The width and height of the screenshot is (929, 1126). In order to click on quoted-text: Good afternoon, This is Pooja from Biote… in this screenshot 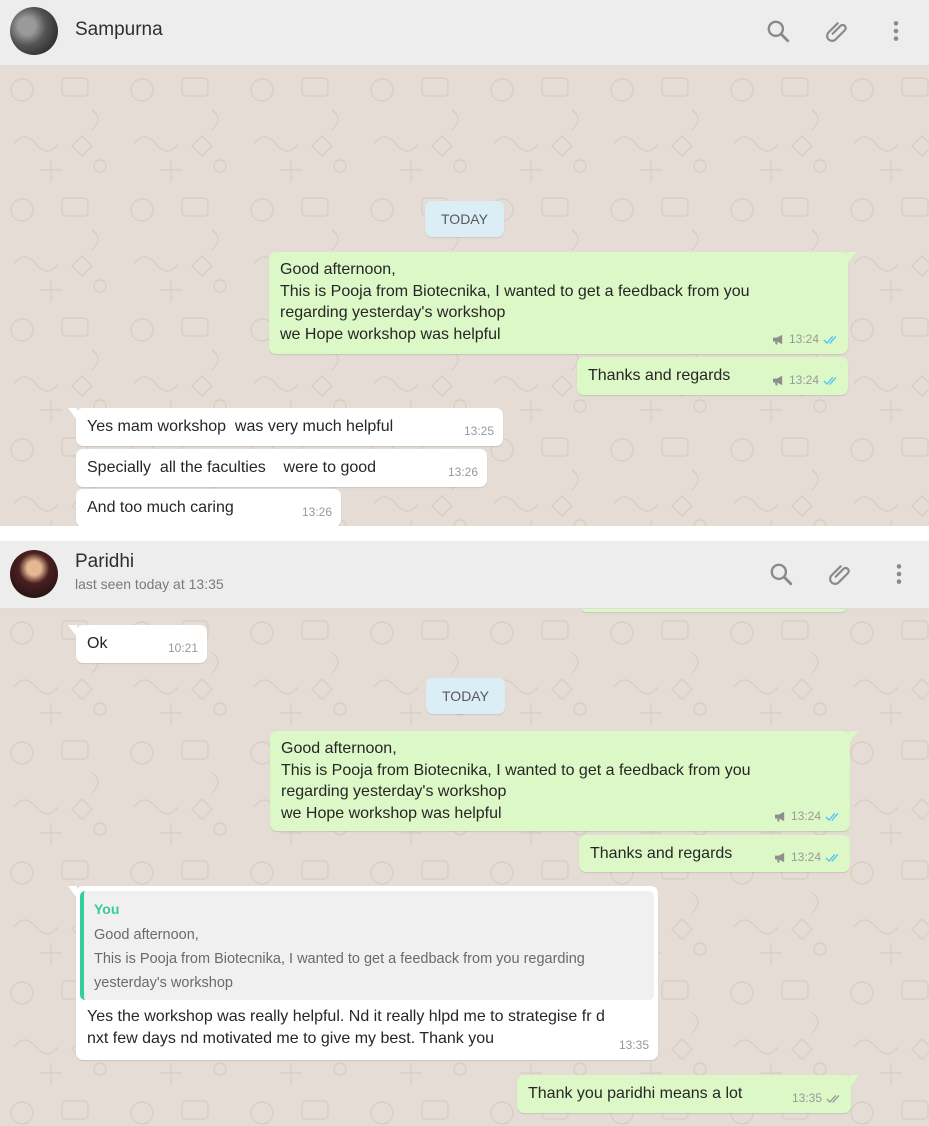, I will do `click(339, 959)`.